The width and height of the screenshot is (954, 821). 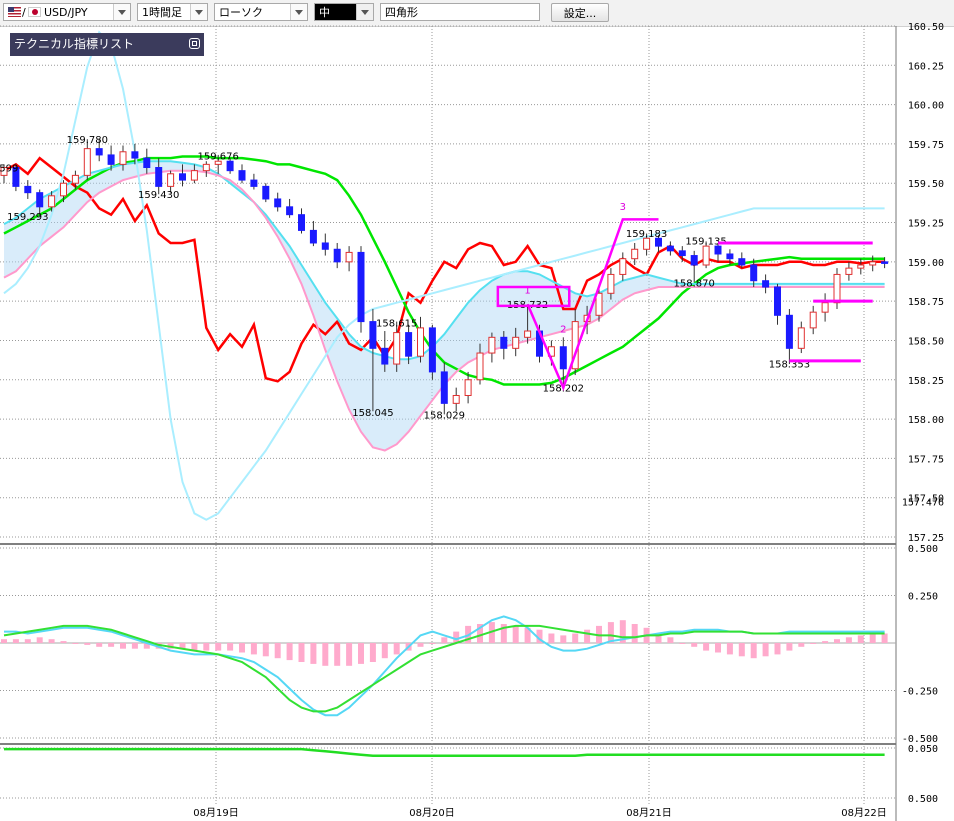 I want to click on indicator-list-panel: テクニカル指標リスト, so click(x=107, y=44).